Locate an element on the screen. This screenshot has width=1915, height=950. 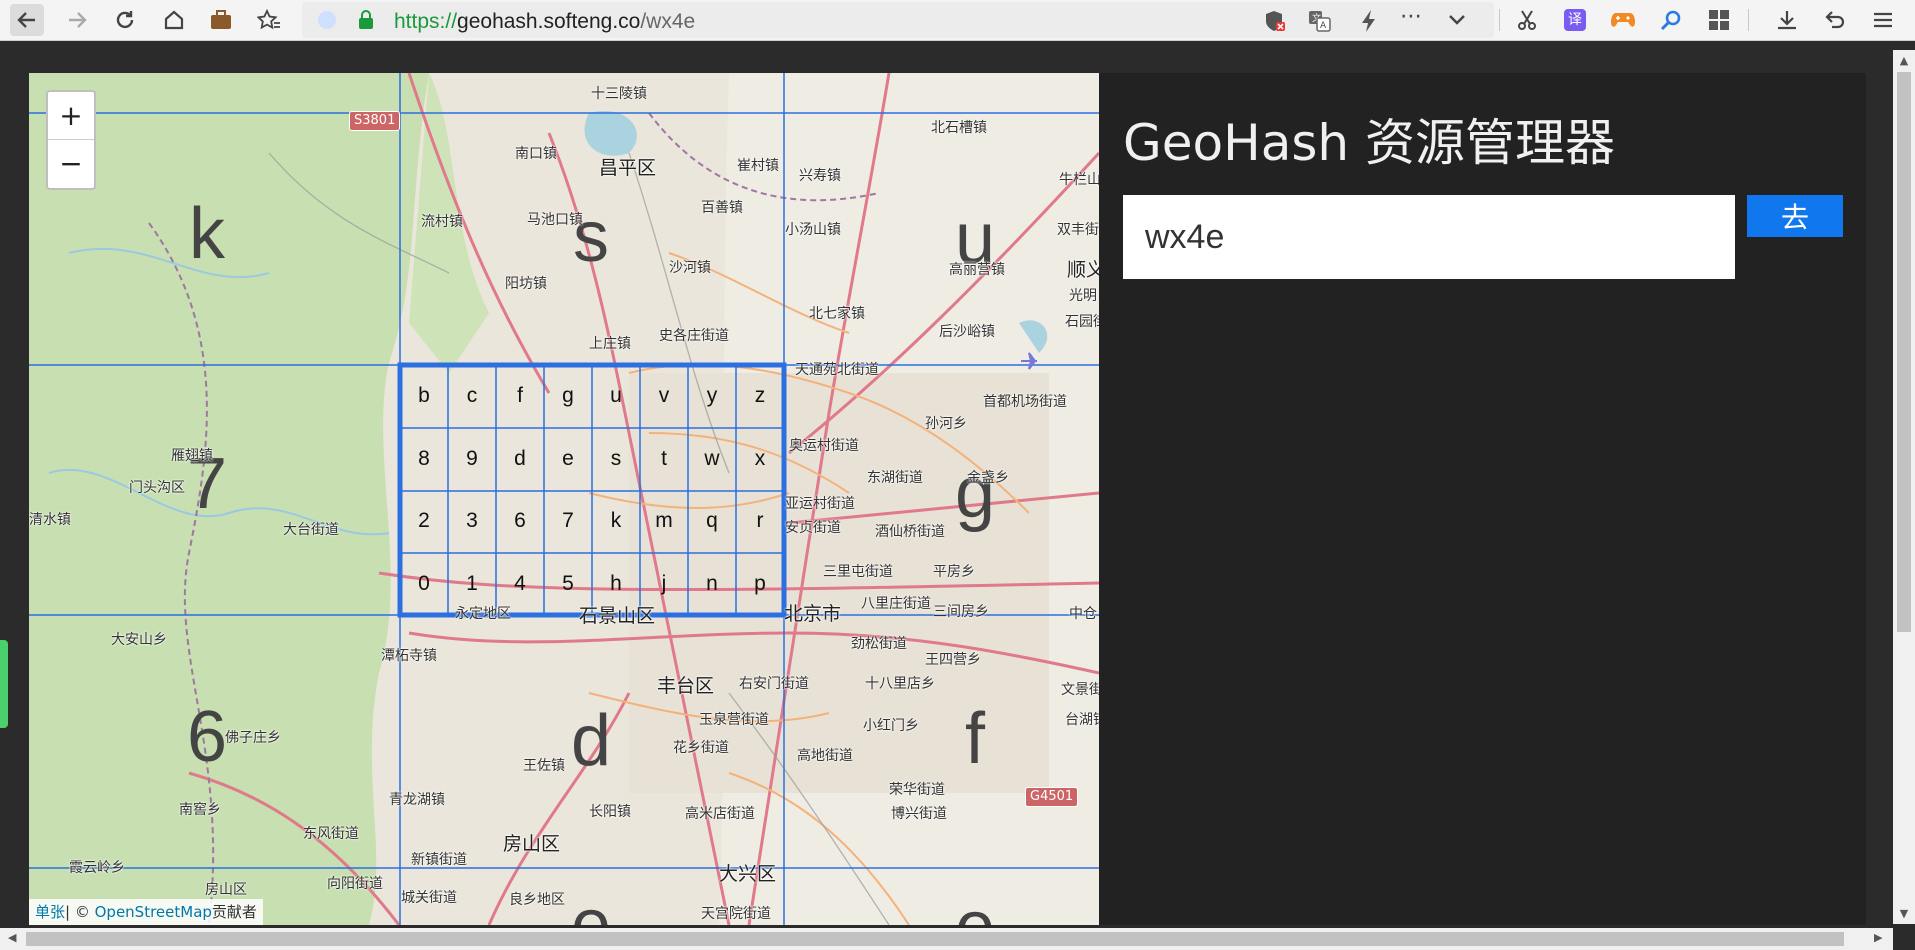
geohash-subcell-label: m is located at coordinates (664, 520).